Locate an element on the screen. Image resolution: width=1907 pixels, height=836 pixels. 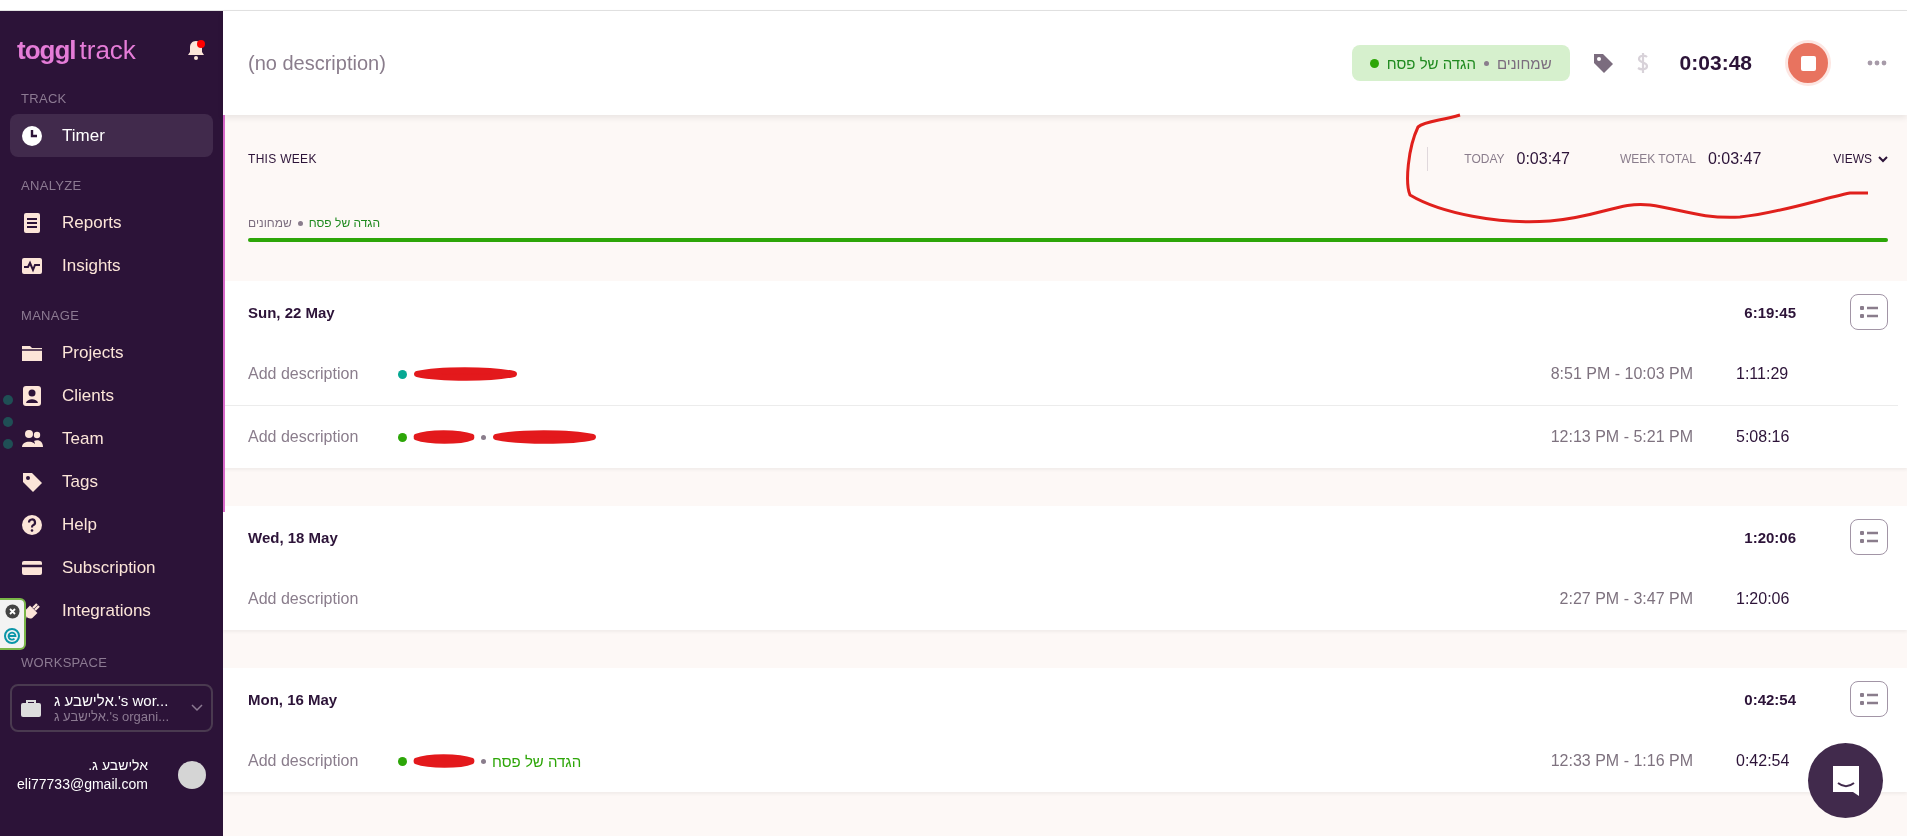
day-total: 0:42:54 is located at coordinates (1770, 699).